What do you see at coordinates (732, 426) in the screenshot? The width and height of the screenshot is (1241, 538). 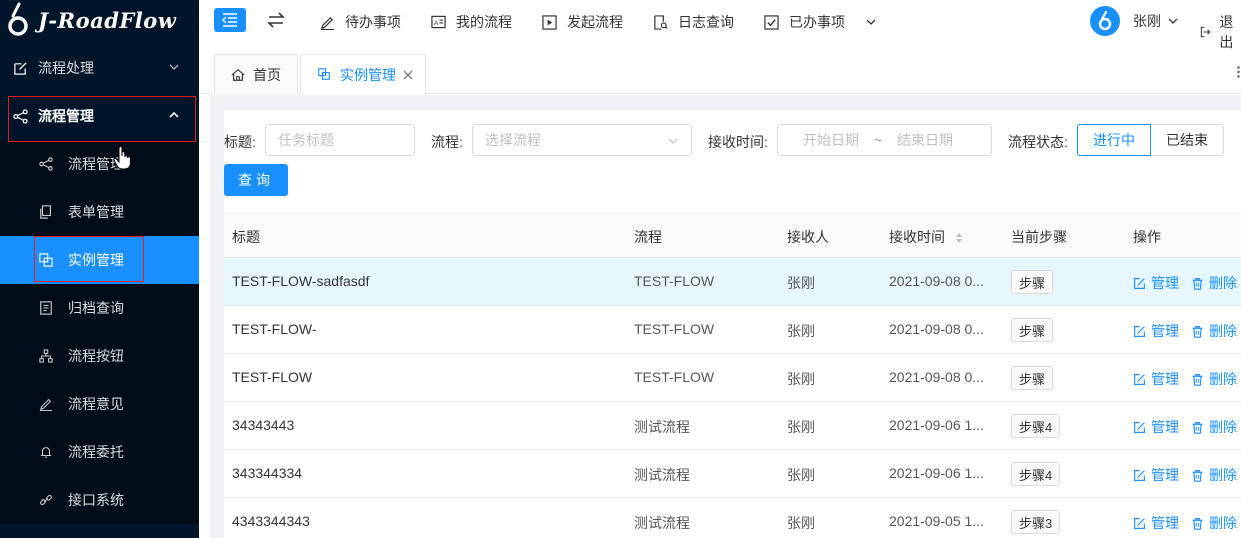 I see `table-row: 34343443 测试流程 张刚 2021-09-06 1... 步骤4 管理 删除` at bounding box center [732, 426].